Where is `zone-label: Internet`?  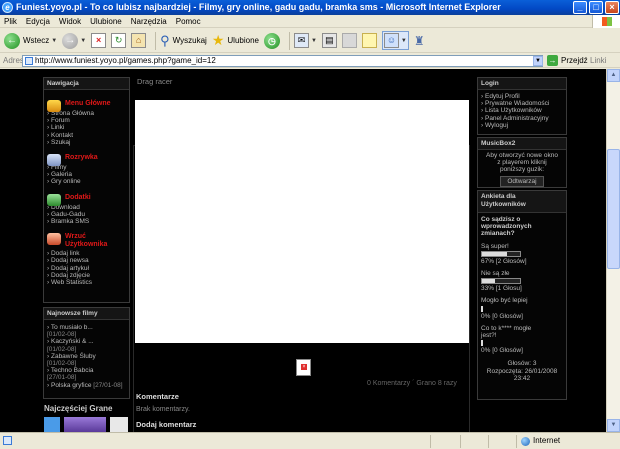
zone-label: Internet is located at coordinates (547, 440).